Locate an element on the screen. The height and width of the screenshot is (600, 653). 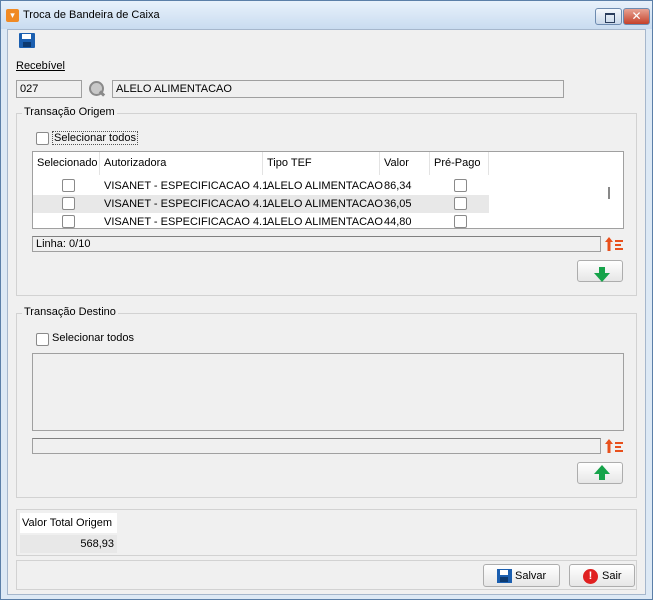
destino-select-all-checkbox is located at coordinates (42, 339).